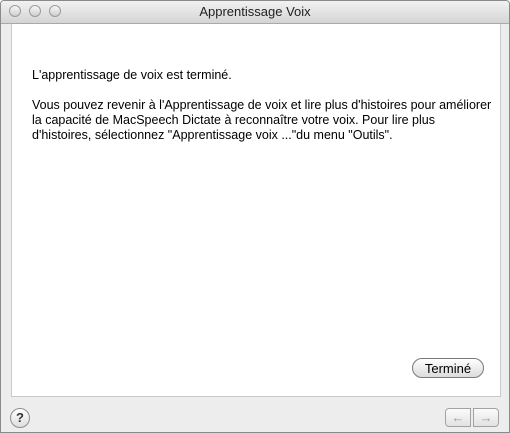 This screenshot has height=433, width=510. Describe the element at coordinates (132, 75) in the screenshot. I see `completion-message: L'apprentissage de voix est terminé.` at that location.